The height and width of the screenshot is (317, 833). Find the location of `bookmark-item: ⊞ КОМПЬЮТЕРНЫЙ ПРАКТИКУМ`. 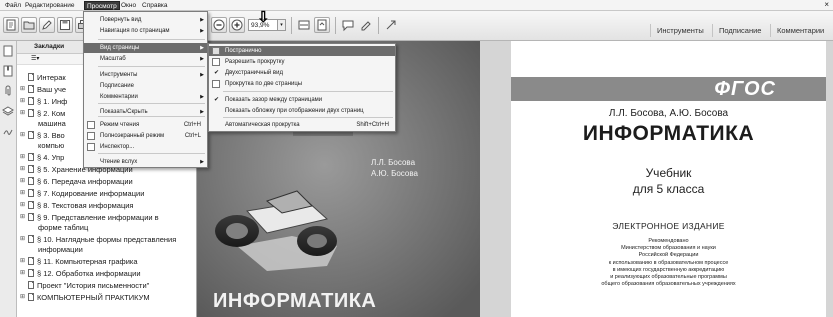

bookmark-item: ⊞ КОМПЬЮТЕРНЫЙ ПРАКТИКУМ is located at coordinates (108, 297).